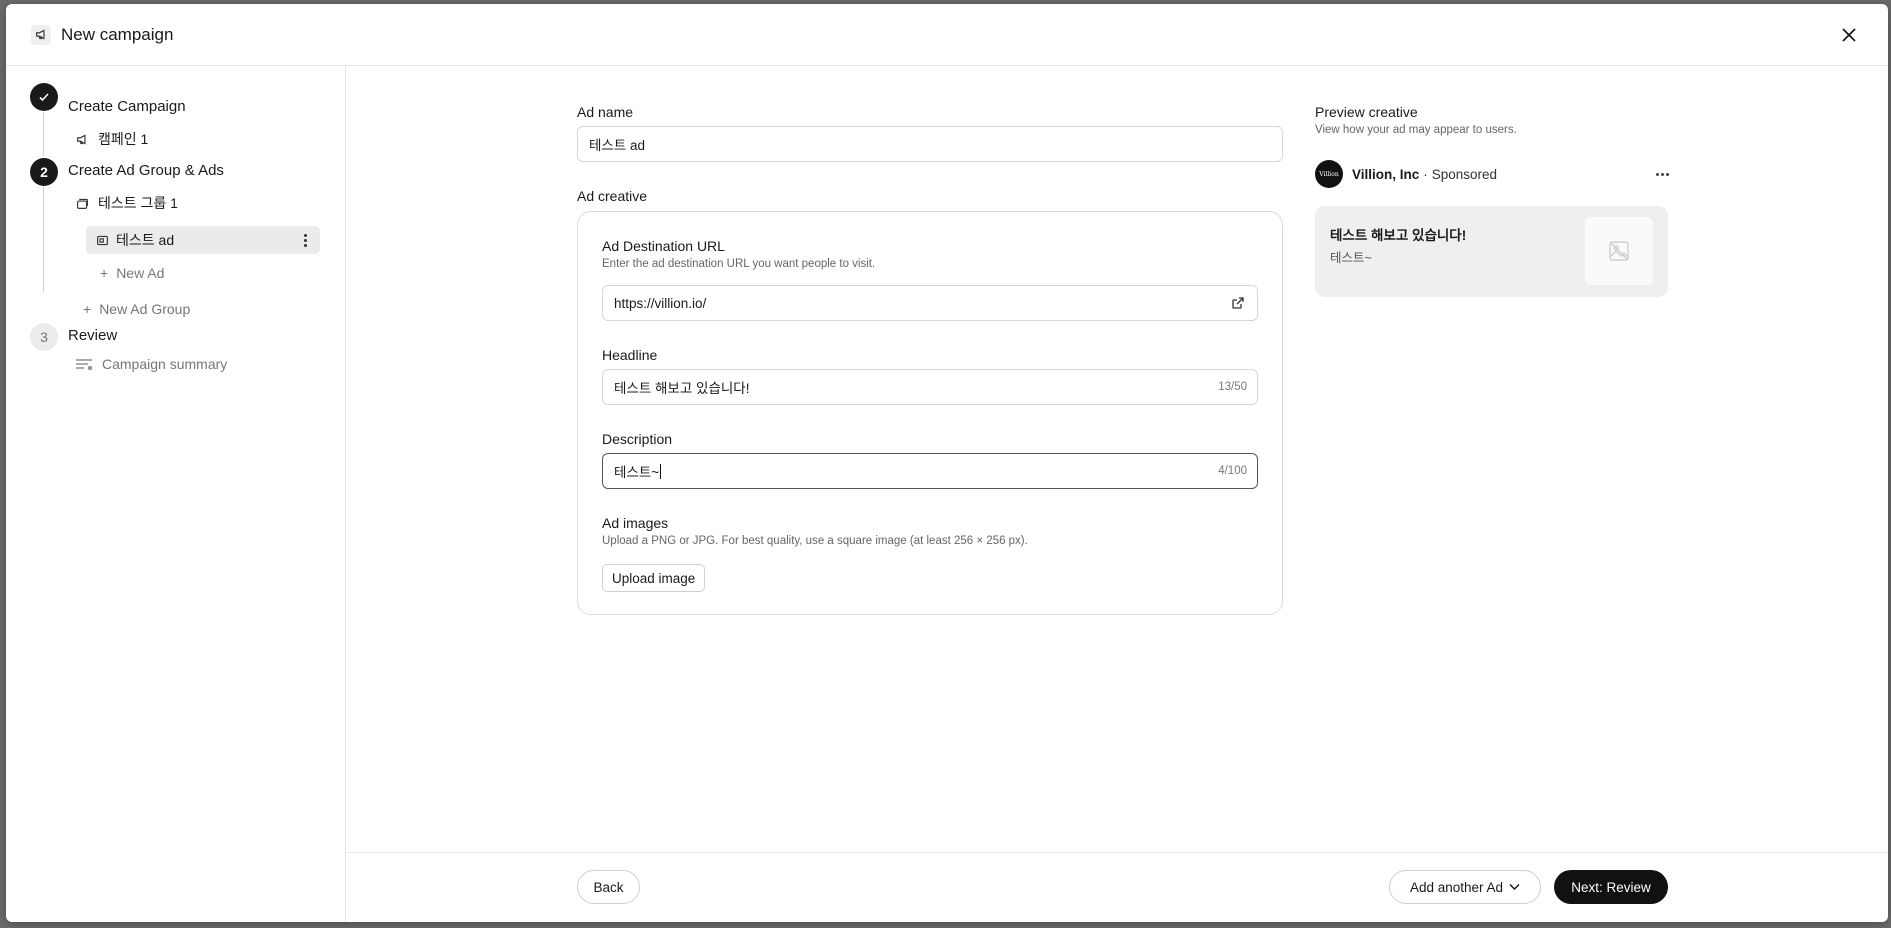 The image size is (1891, 928). What do you see at coordinates (637, 439) in the screenshot?
I see `description-label: Description` at bounding box center [637, 439].